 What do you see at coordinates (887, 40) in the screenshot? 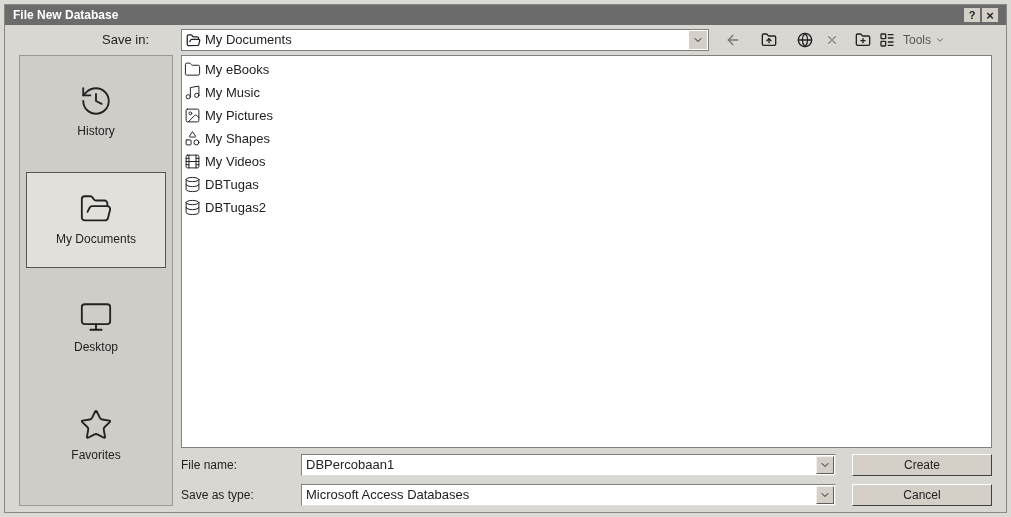
I see `views-icon` at bounding box center [887, 40].